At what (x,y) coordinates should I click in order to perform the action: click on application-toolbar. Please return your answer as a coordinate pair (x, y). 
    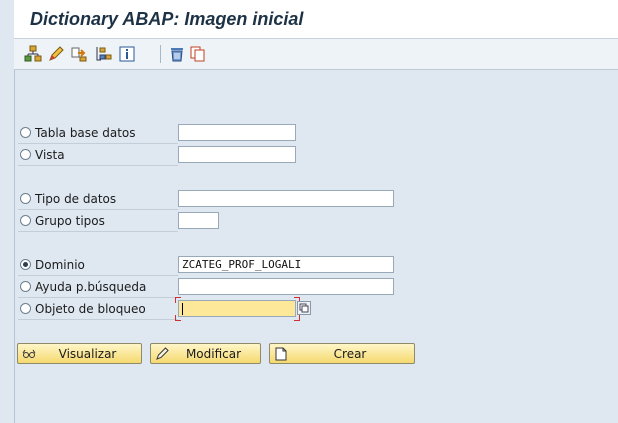
    Looking at the image, I should click on (316, 54).